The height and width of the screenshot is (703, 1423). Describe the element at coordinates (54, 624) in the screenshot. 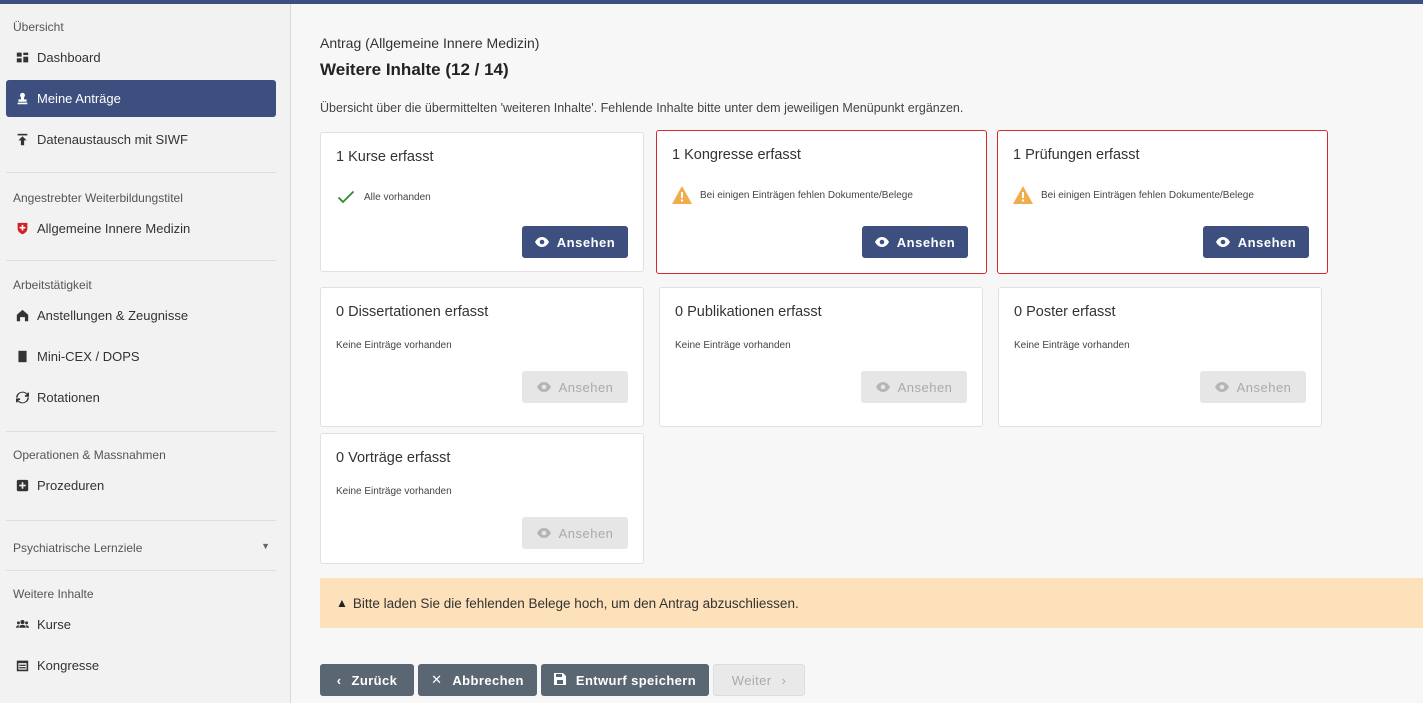

I see `sidebar-item-label: Kurse` at that location.